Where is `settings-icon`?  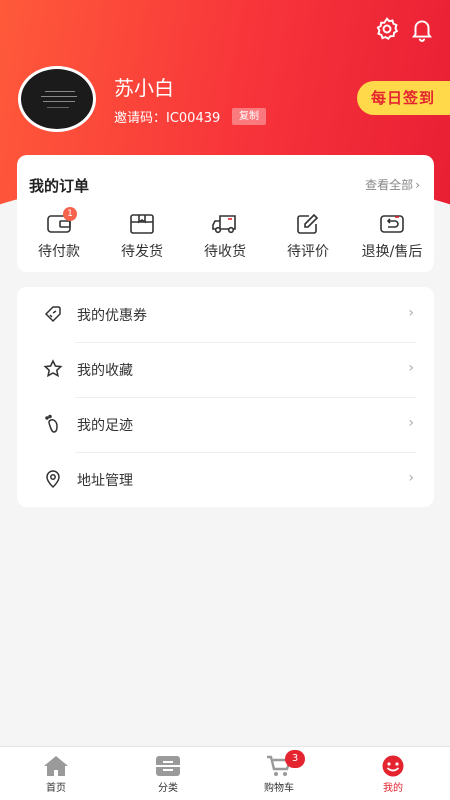
settings-icon is located at coordinates (387, 29).